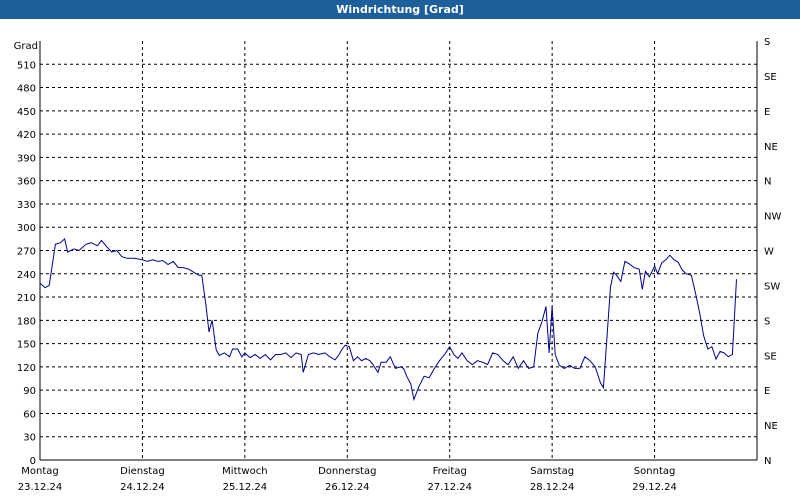 The image size is (800, 504). What do you see at coordinates (26, 368) in the screenshot?
I see `y-tick-label: 120` at bounding box center [26, 368].